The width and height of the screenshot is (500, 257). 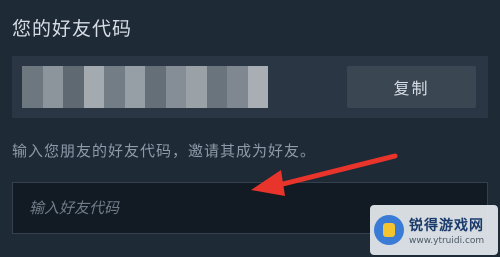 I want to click on copy-button: 复制, so click(x=411, y=87).